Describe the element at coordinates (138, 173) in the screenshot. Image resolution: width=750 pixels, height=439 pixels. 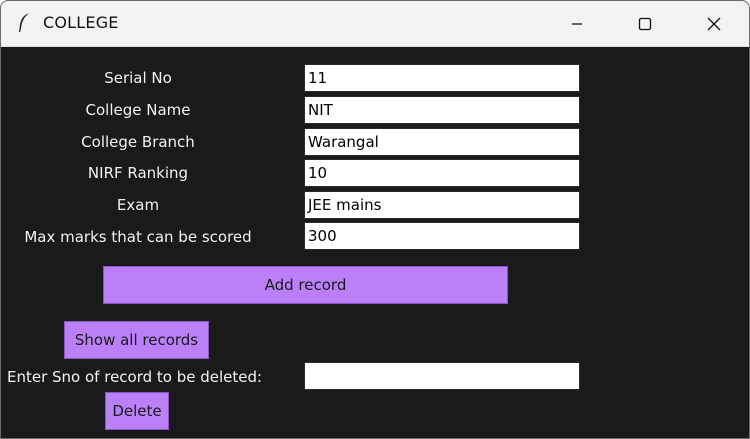
I see `nirf-ranking-label: NIRF Ranking` at that location.